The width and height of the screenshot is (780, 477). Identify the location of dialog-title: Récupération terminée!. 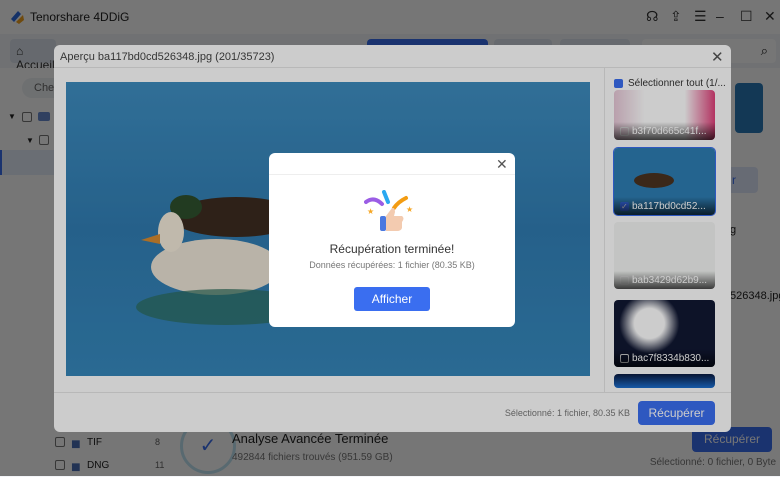
(392, 249).